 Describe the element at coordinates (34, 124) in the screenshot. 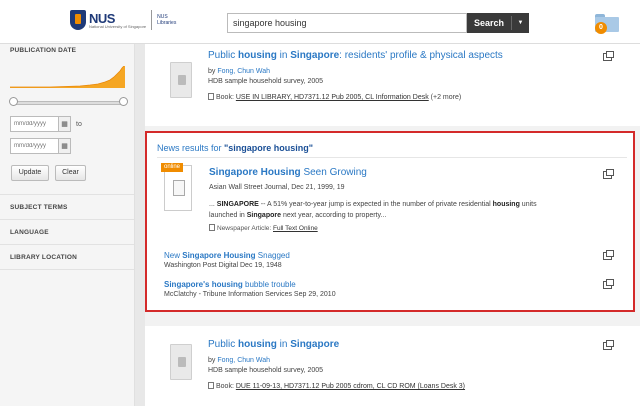

I see `start-date-field` at that location.